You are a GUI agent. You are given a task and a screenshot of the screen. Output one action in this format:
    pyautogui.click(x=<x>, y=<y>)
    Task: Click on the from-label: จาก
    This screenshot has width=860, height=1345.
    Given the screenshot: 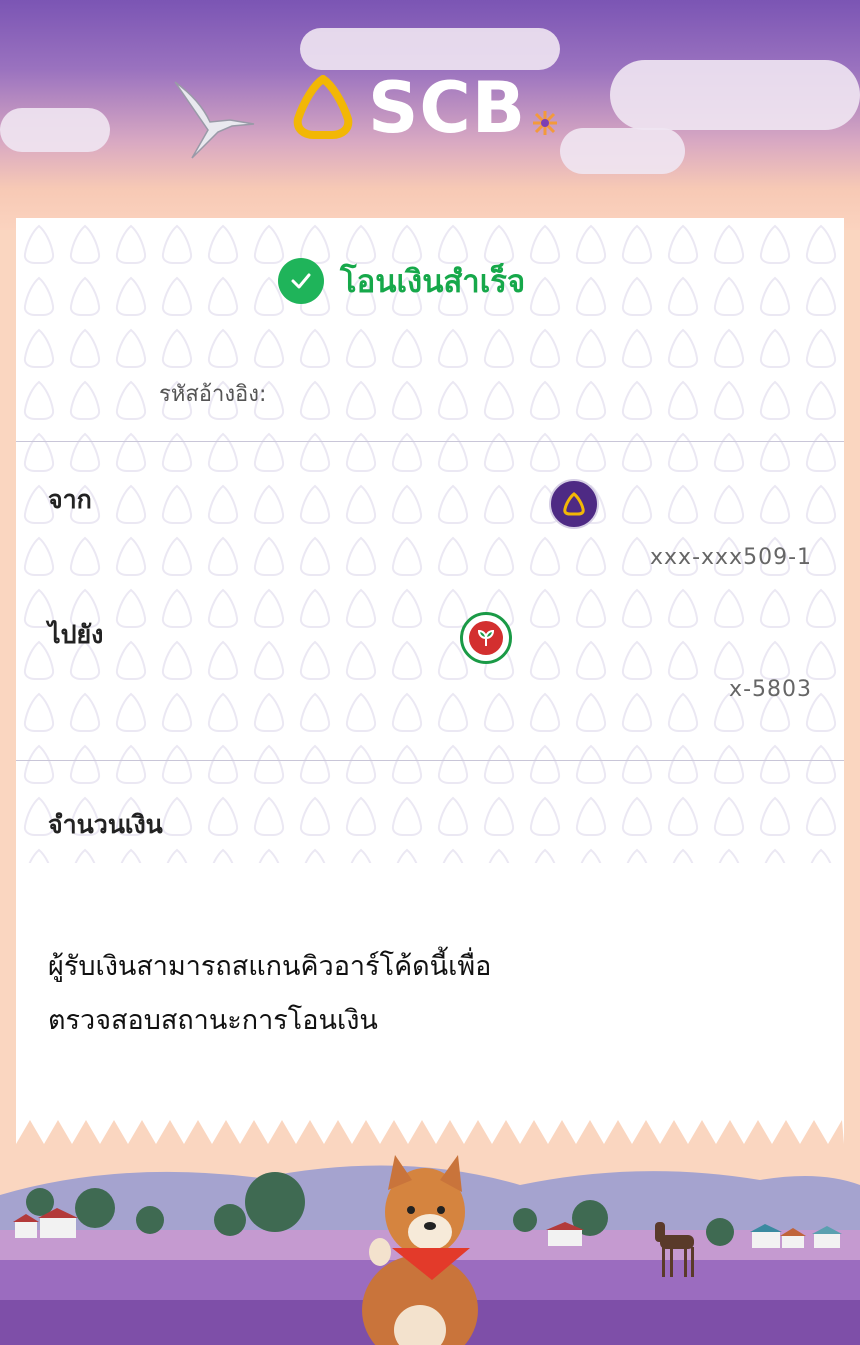 What is the action you would take?
    pyautogui.click(x=70, y=499)
    